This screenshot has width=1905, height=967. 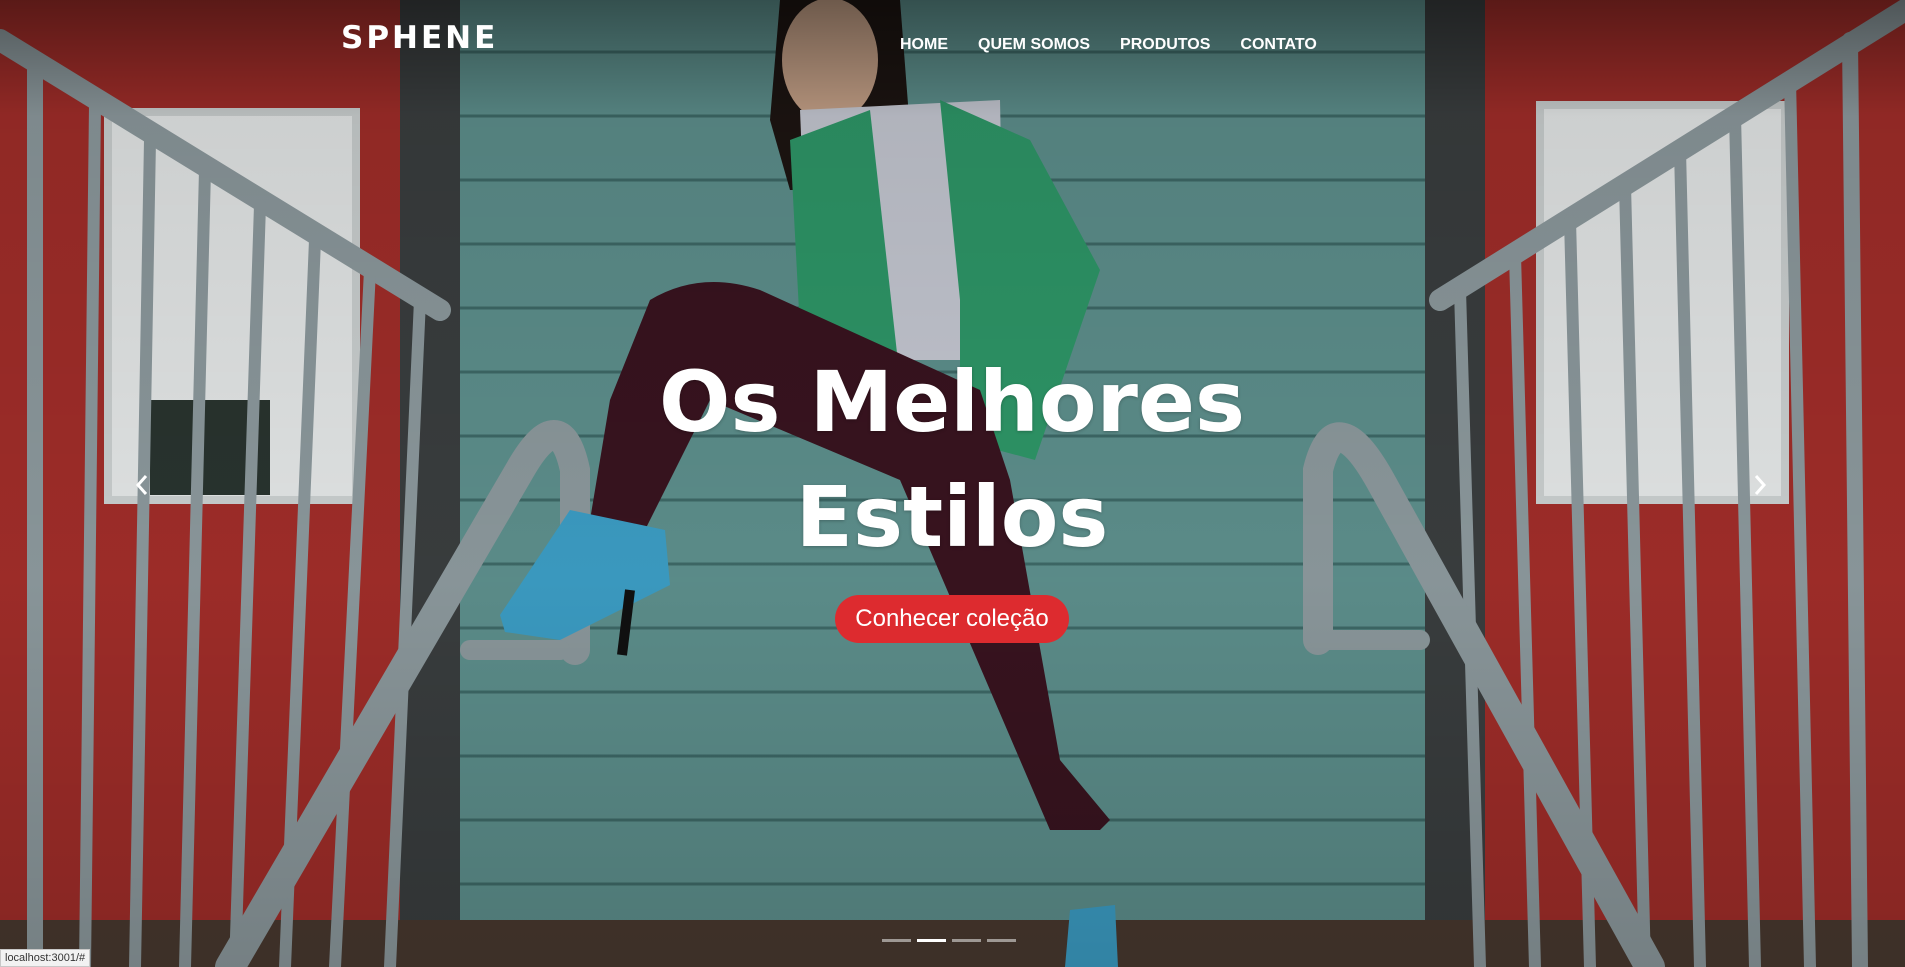 What do you see at coordinates (952, 402) in the screenshot?
I see `hero-title-line-1: Os Melhores` at bounding box center [952, 402].